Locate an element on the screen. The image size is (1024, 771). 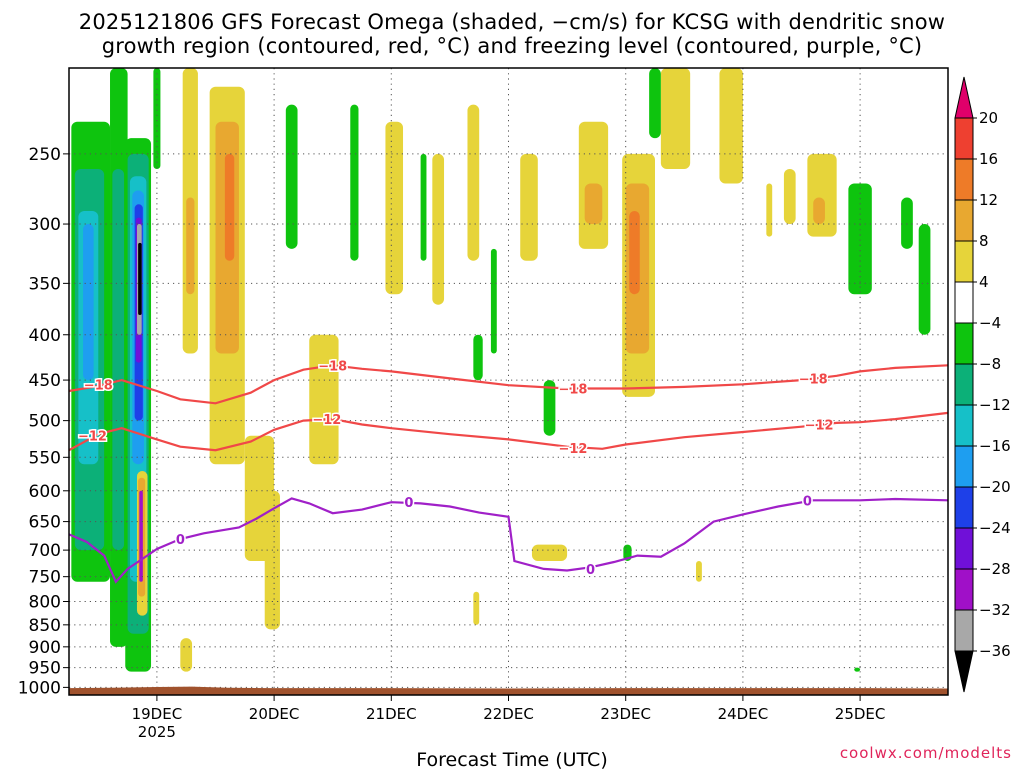
y-tick-label: 700 is located at coordinates (45, 551).